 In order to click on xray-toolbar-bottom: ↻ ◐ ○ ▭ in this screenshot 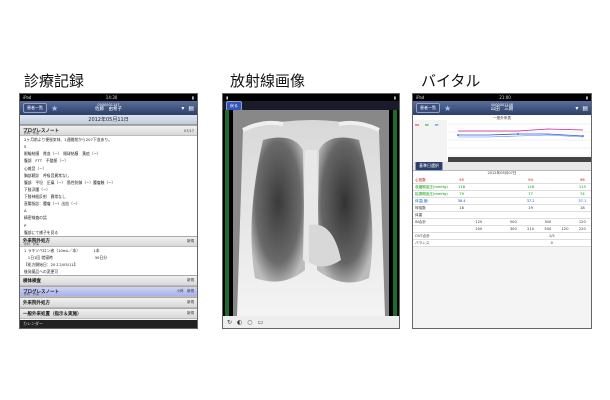, I will do `click(311, 322)`.